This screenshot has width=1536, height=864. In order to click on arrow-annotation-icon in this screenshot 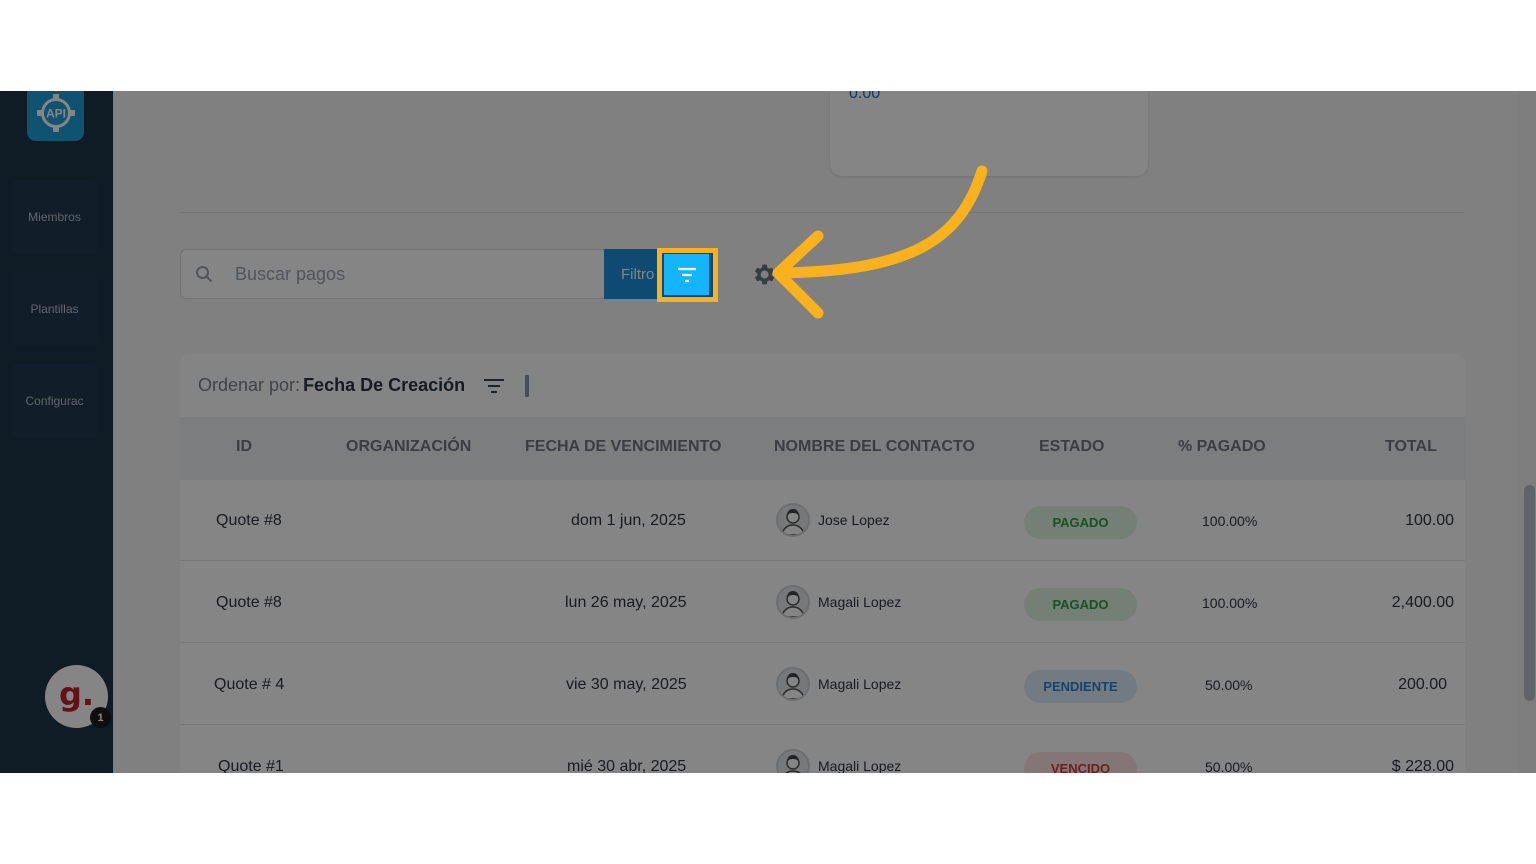, I will do `click(880, 242)`.